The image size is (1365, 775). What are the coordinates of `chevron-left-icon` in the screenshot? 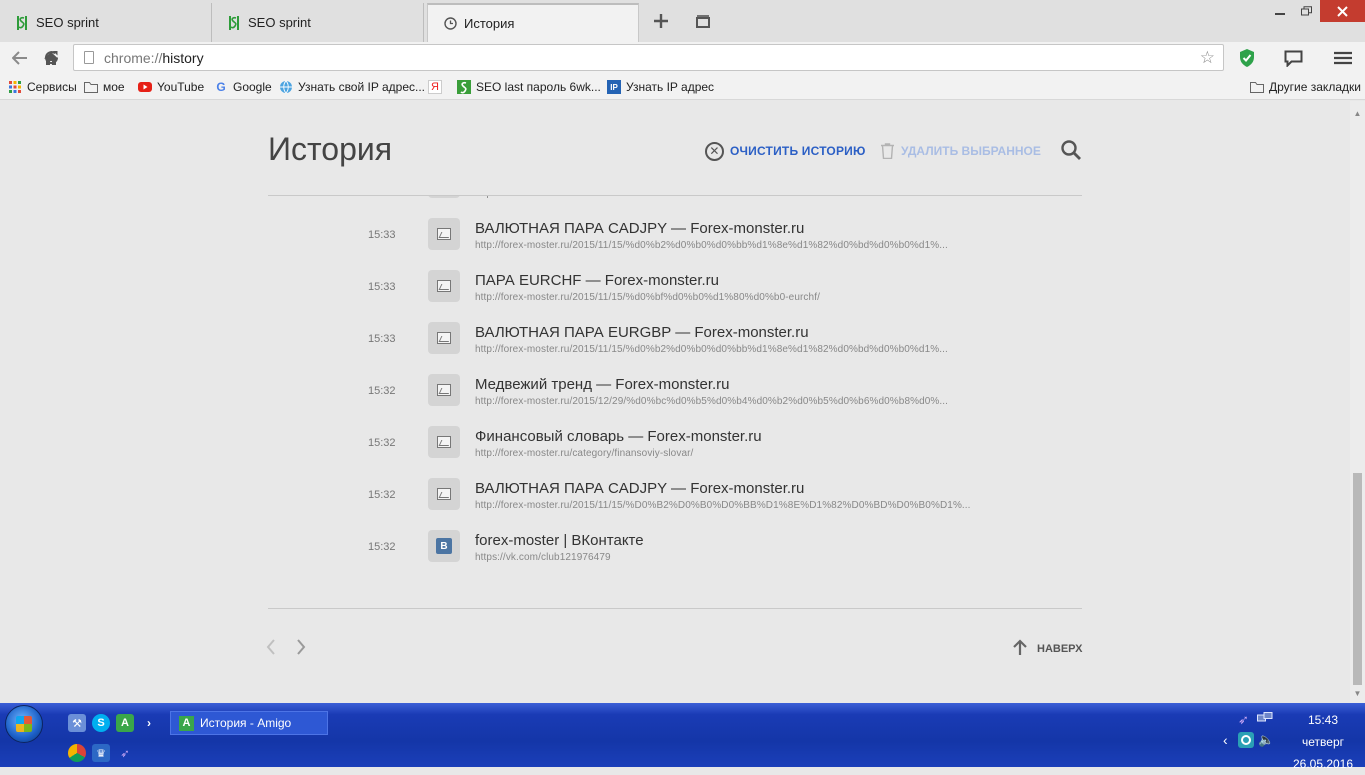 It's located at (270, 647).